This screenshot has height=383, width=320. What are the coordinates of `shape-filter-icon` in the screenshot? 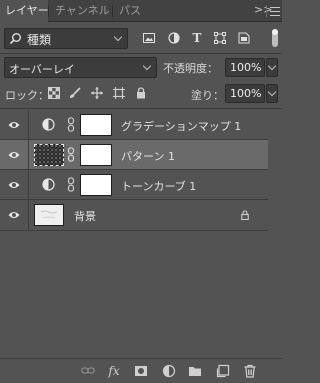 It's located at (220, 38).